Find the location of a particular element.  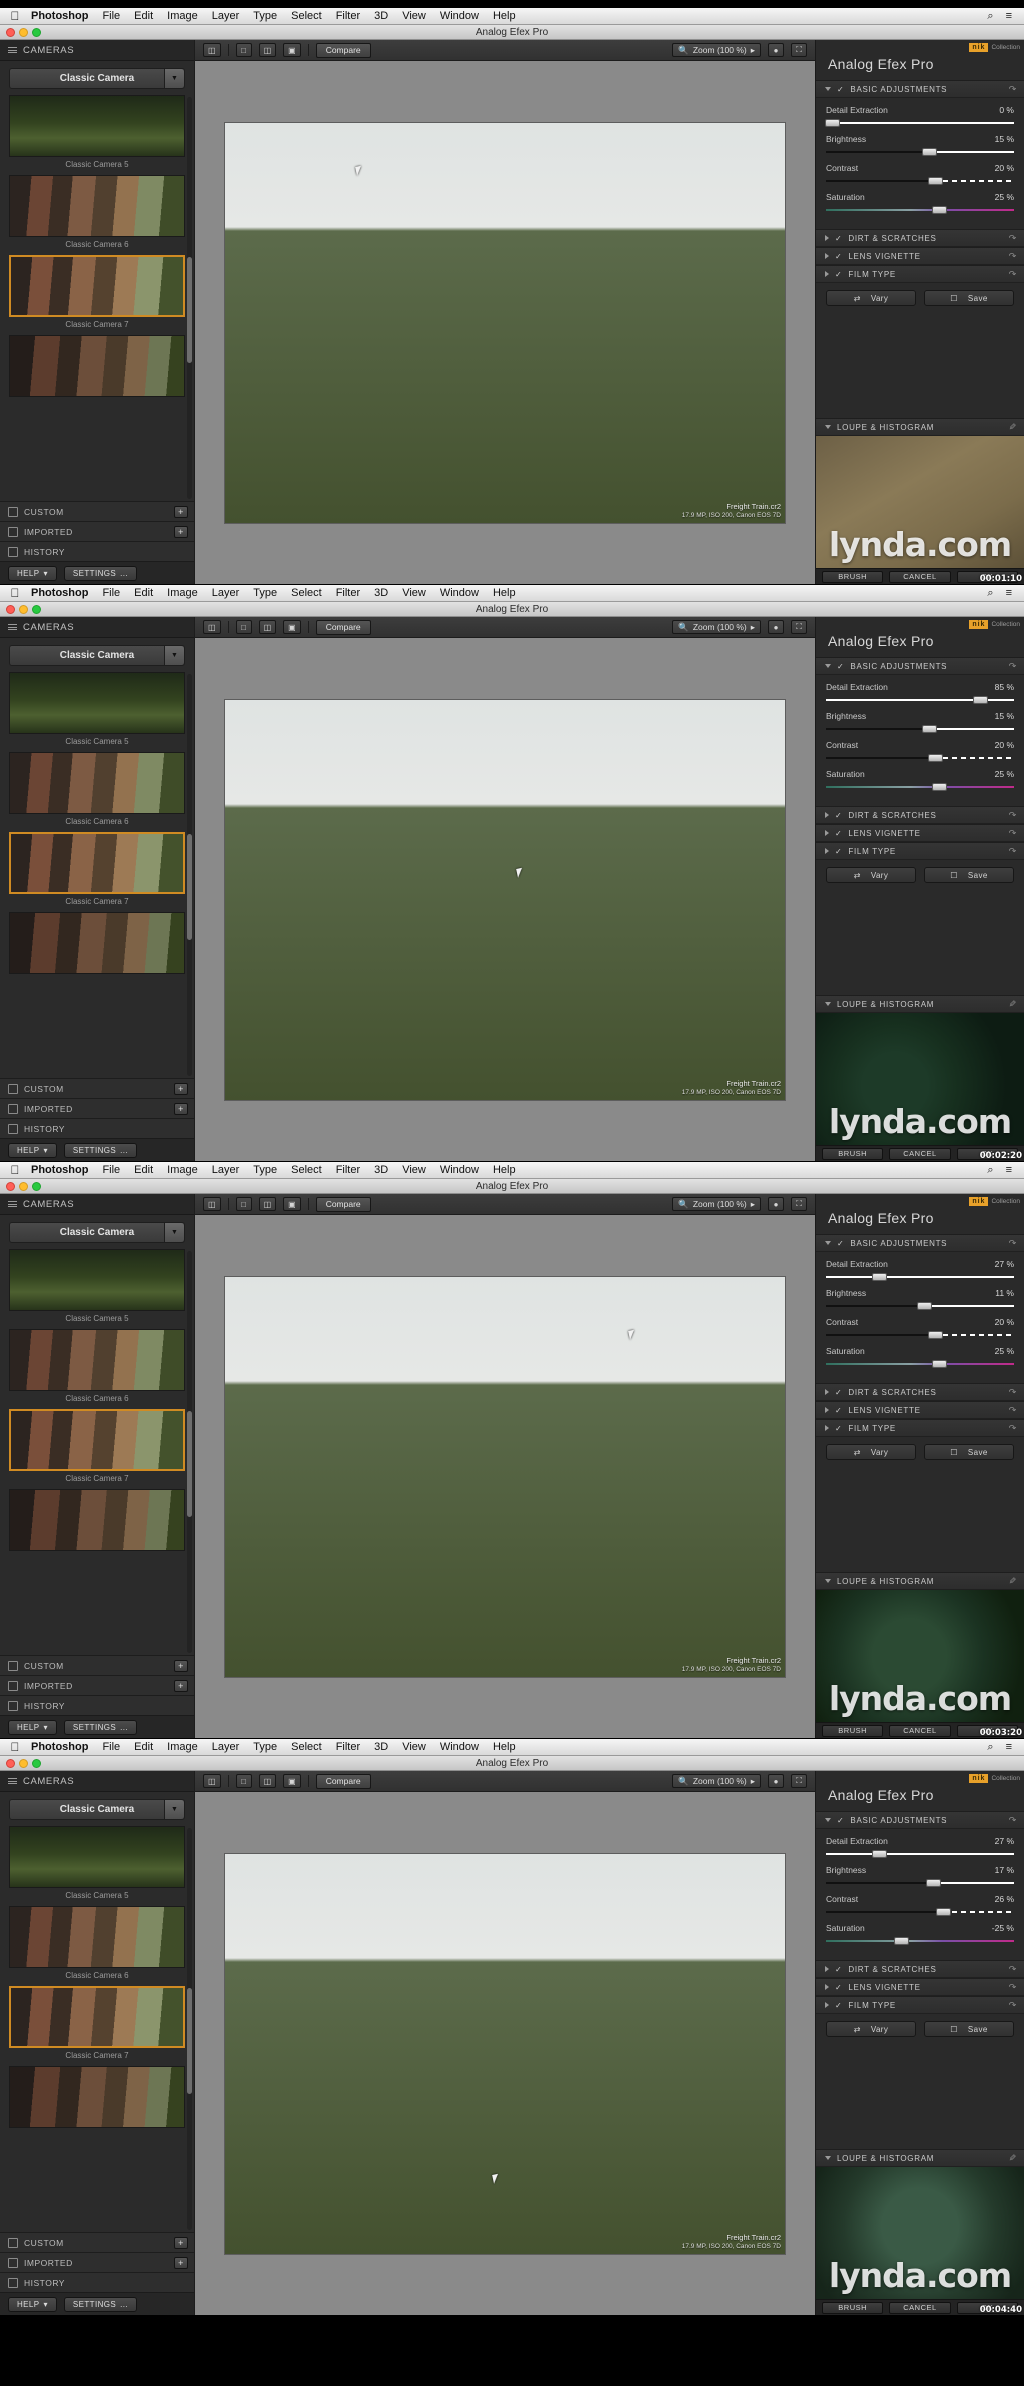

sidebar-scrollbar-thumb is located at coordinates (189, 2041).